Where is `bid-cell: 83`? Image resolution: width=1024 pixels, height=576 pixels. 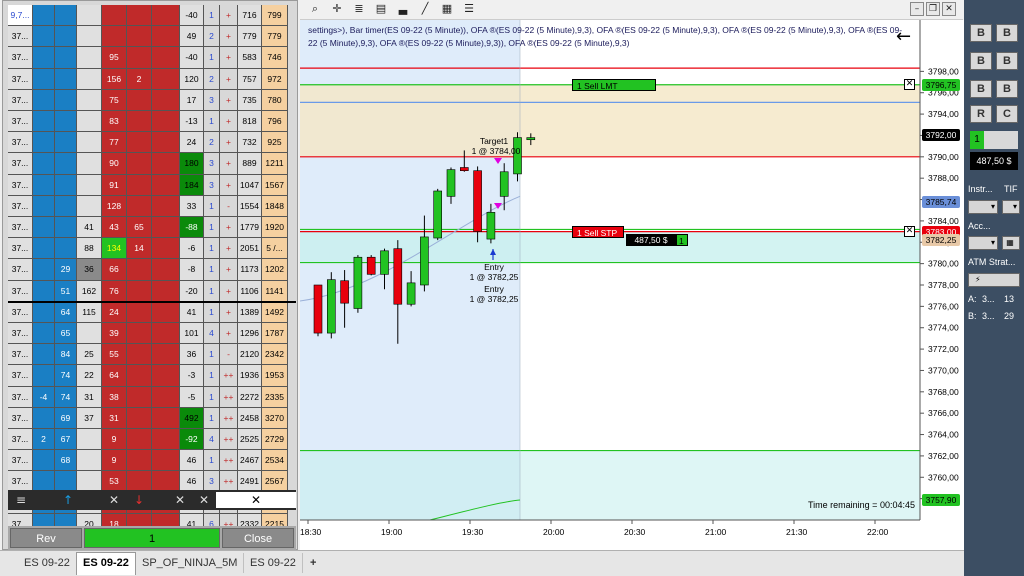 bid-cell: 83 is located at coordinates (114, 122).